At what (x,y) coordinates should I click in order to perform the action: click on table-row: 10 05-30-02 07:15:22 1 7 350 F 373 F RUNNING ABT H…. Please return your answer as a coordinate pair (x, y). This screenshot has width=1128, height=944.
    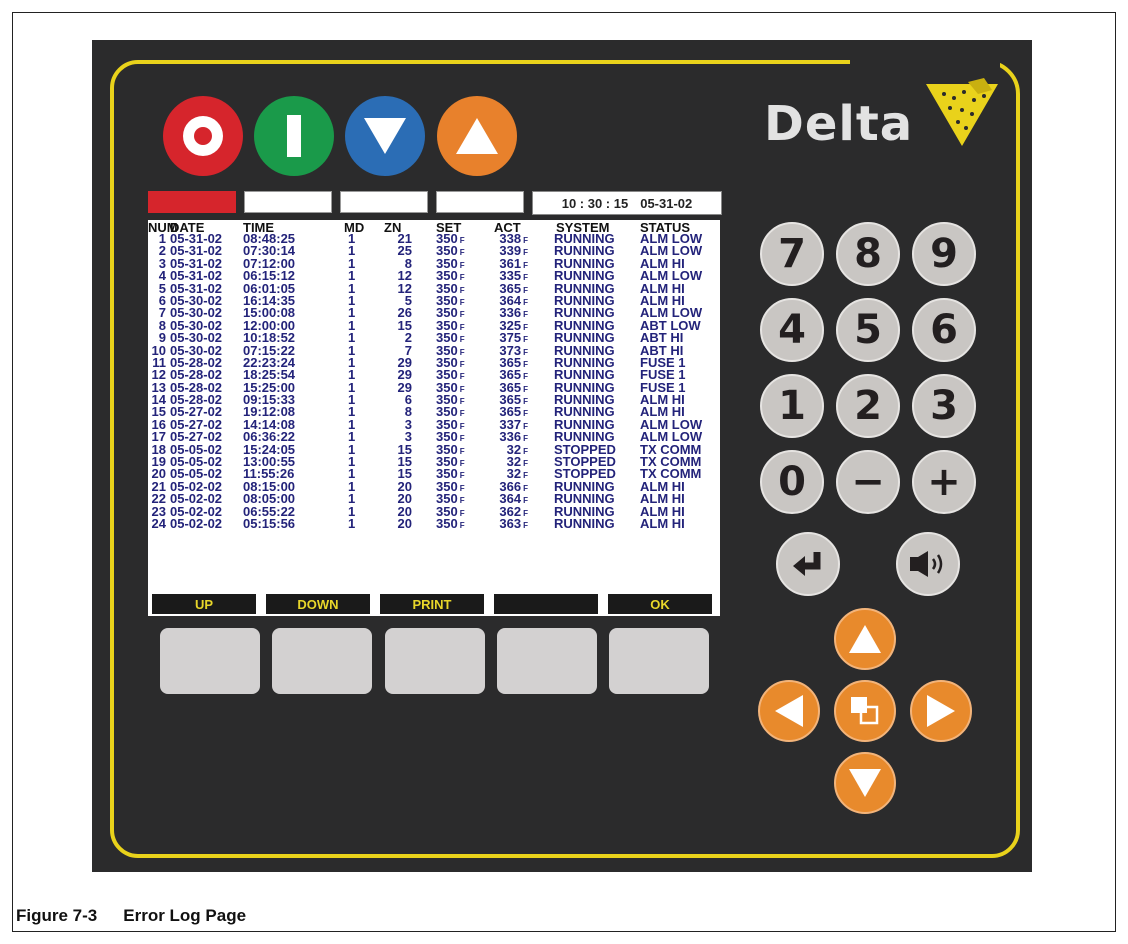
    Looking at the image, I should click on (434, 350).